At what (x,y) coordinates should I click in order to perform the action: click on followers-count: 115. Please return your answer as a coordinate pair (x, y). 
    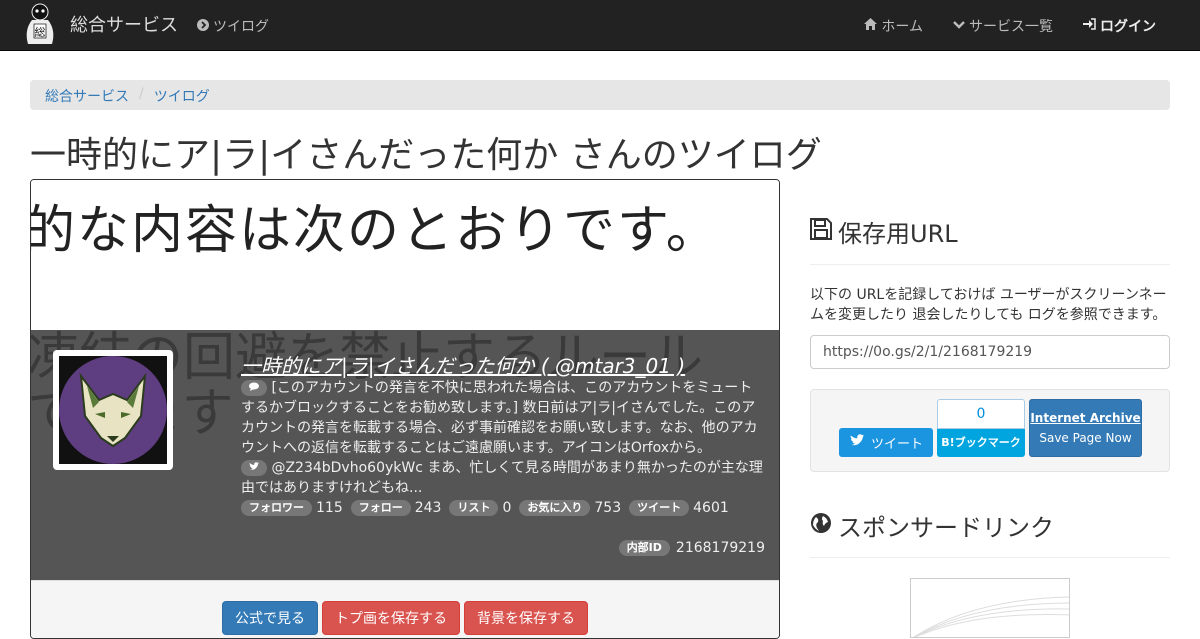
    Looking at the image, I should click on (329, 508).